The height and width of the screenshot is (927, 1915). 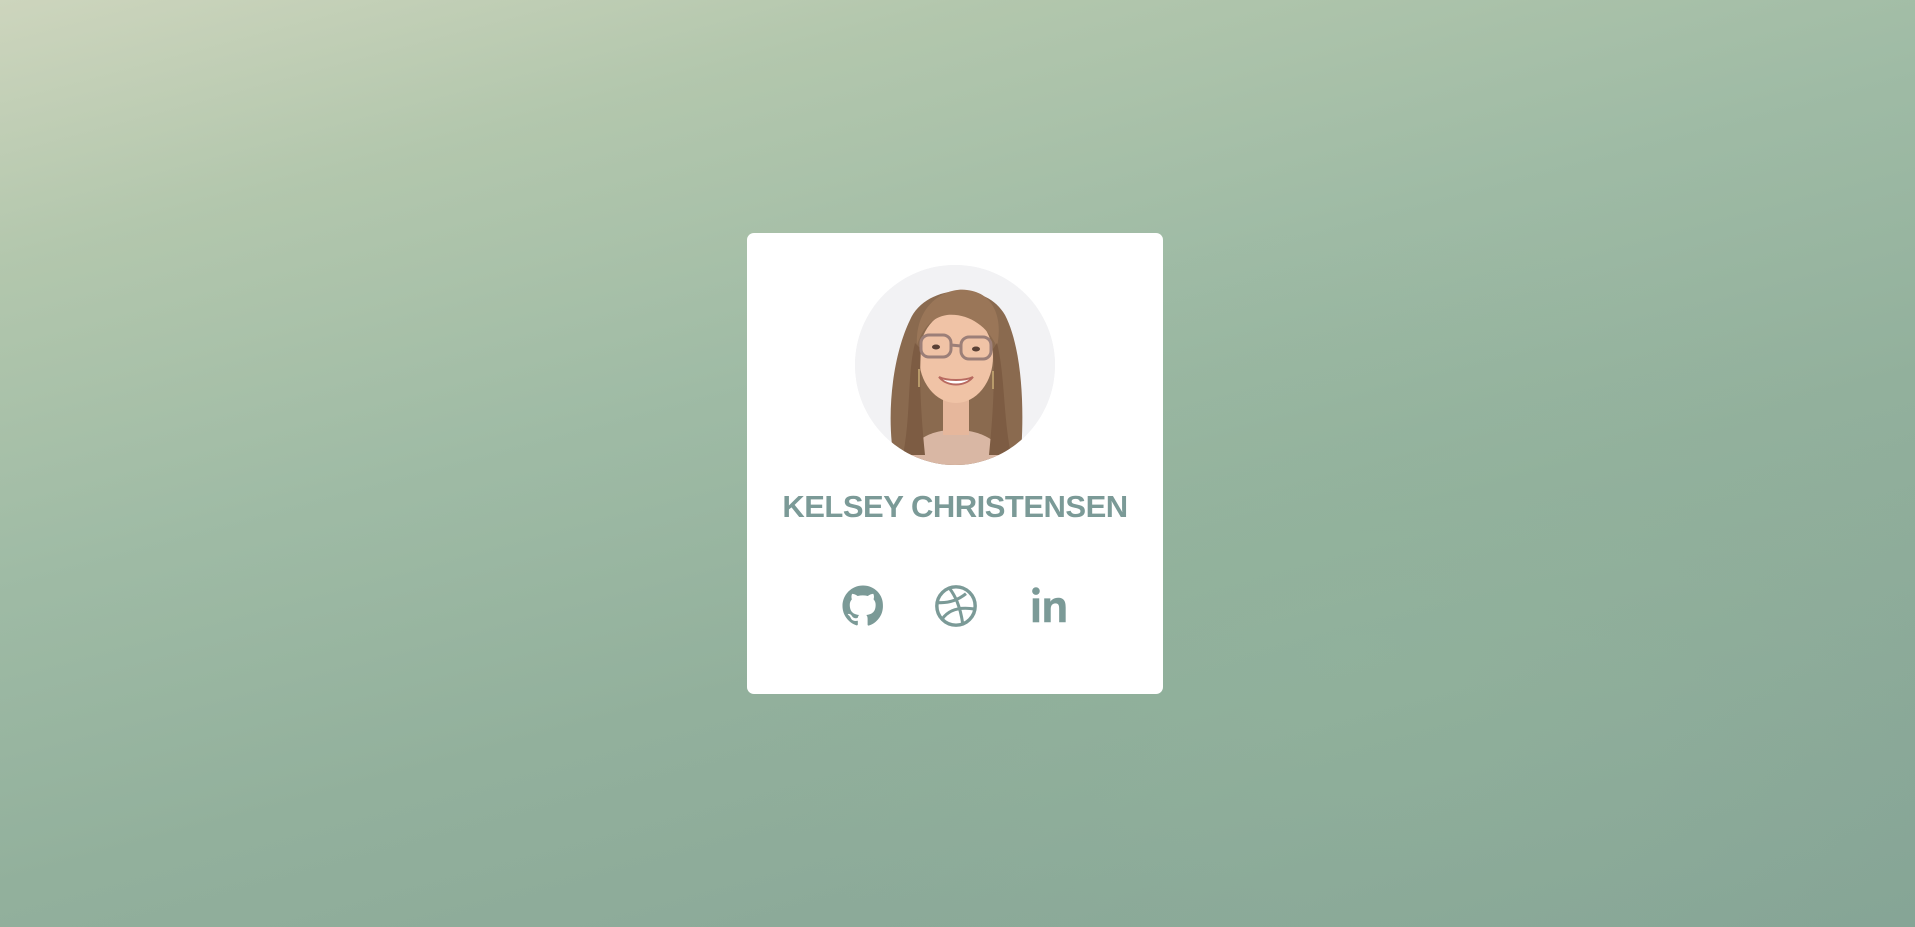 I want to click on github-icon, so click(x=862, y=605).